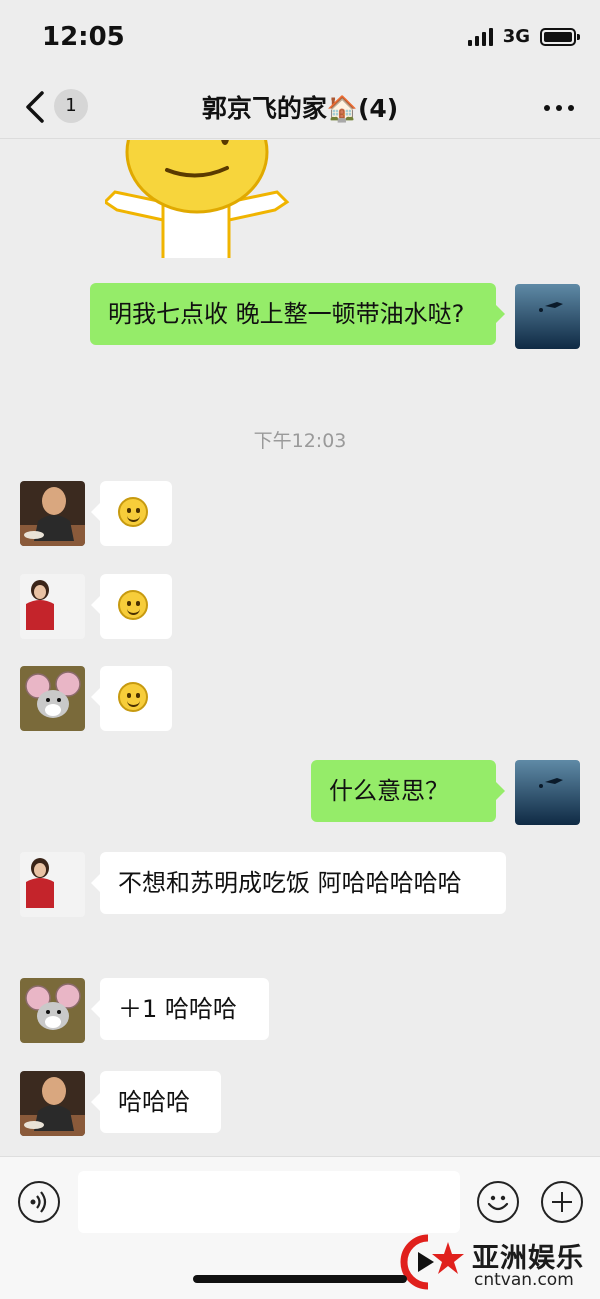 Image resolution: width=600 pixels, height=1299 pixels. I want to click on voice-wave-icon, so click(38, 1202).